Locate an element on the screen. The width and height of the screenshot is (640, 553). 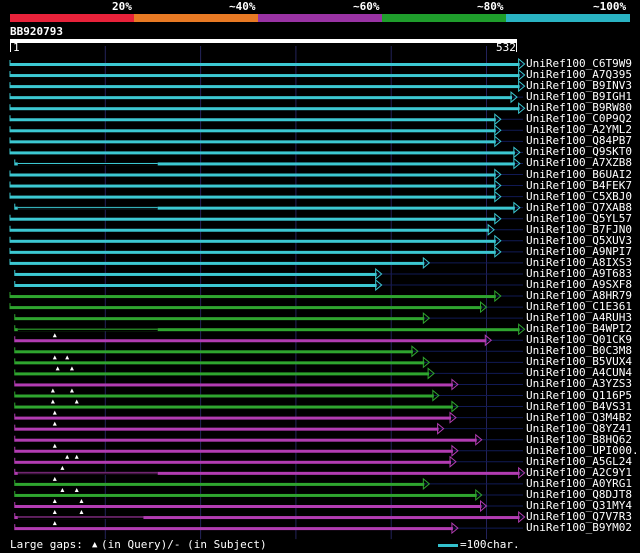
hit-label: UniRef100_A7XZB8 is located at coordinates (579, 162).